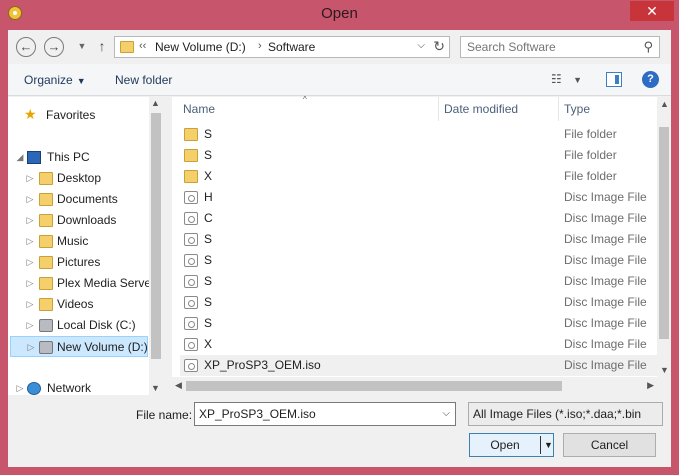  Describe the element at coordinates (421, 45) in the screenshot. I see `address-dropdown-icon: ⌵` at that location.